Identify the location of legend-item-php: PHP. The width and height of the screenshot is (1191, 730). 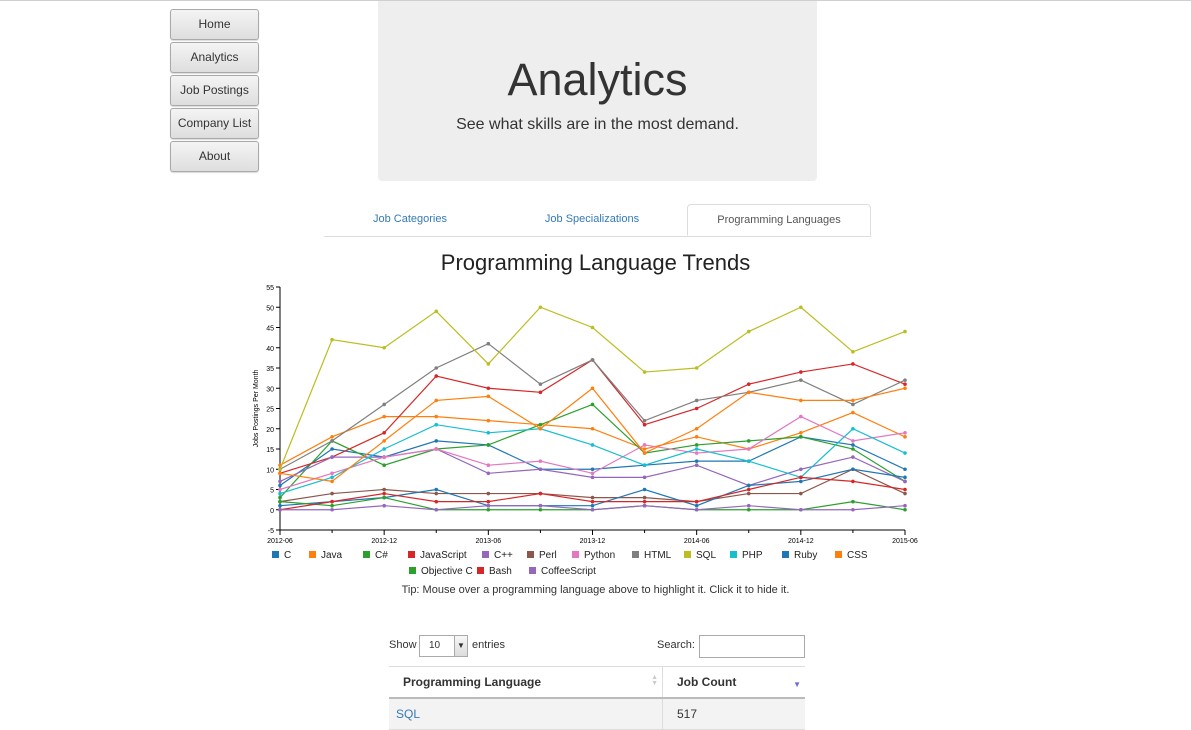
(746, 555).